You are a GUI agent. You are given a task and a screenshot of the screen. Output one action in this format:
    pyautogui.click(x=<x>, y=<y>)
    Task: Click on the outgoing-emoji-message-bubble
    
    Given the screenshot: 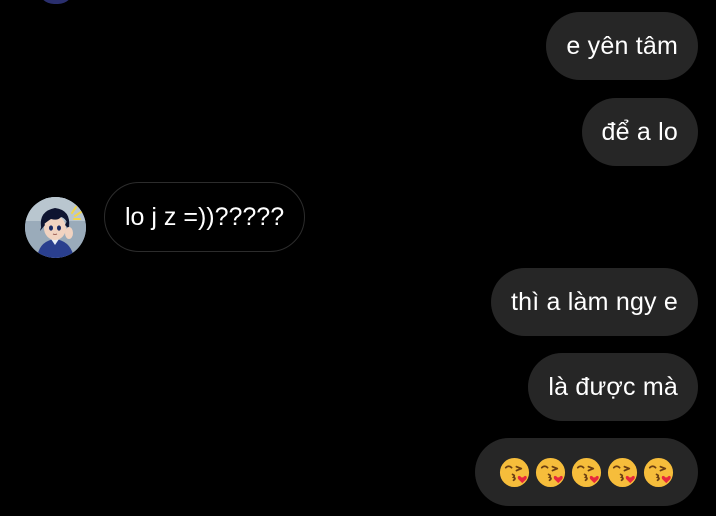 What is the action you would take?
    pyautogui.click(x=586, y=472)
    